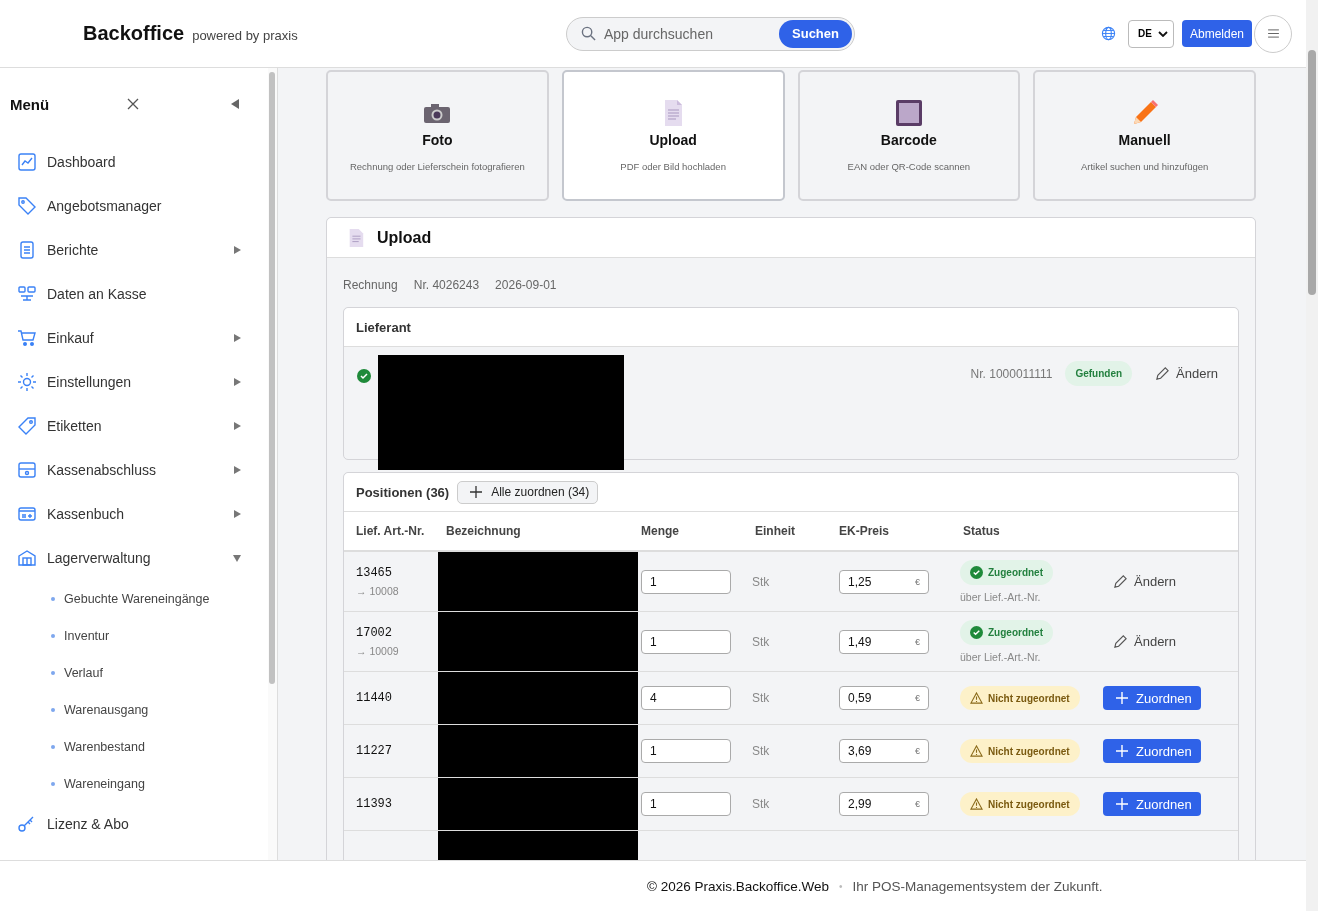 This screenshot has width=1318, height=911. Describe the element at coordinates (374, 633) in the screenshot. I see `article-number: 17002` at that location.